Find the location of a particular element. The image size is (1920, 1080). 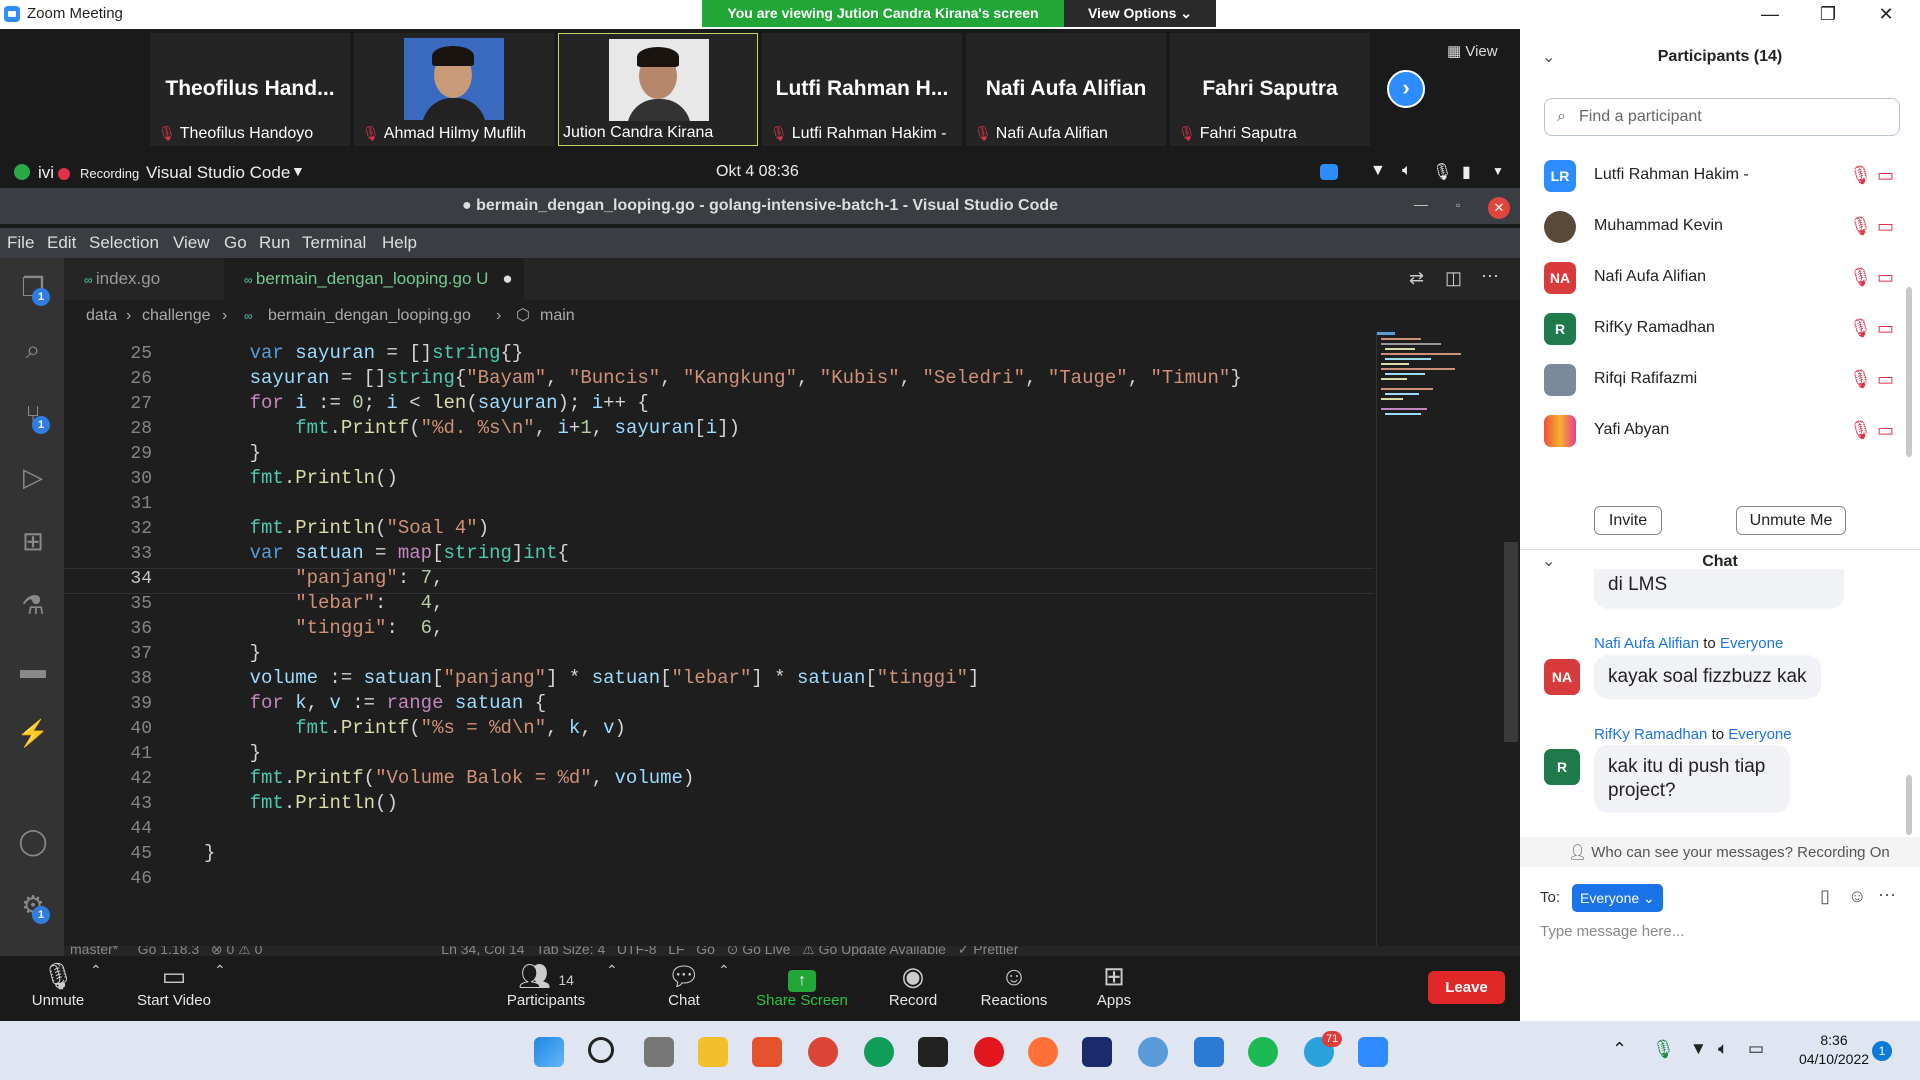

sender-name: RifKy Ramadhan is located at coordinates (1650, 734).